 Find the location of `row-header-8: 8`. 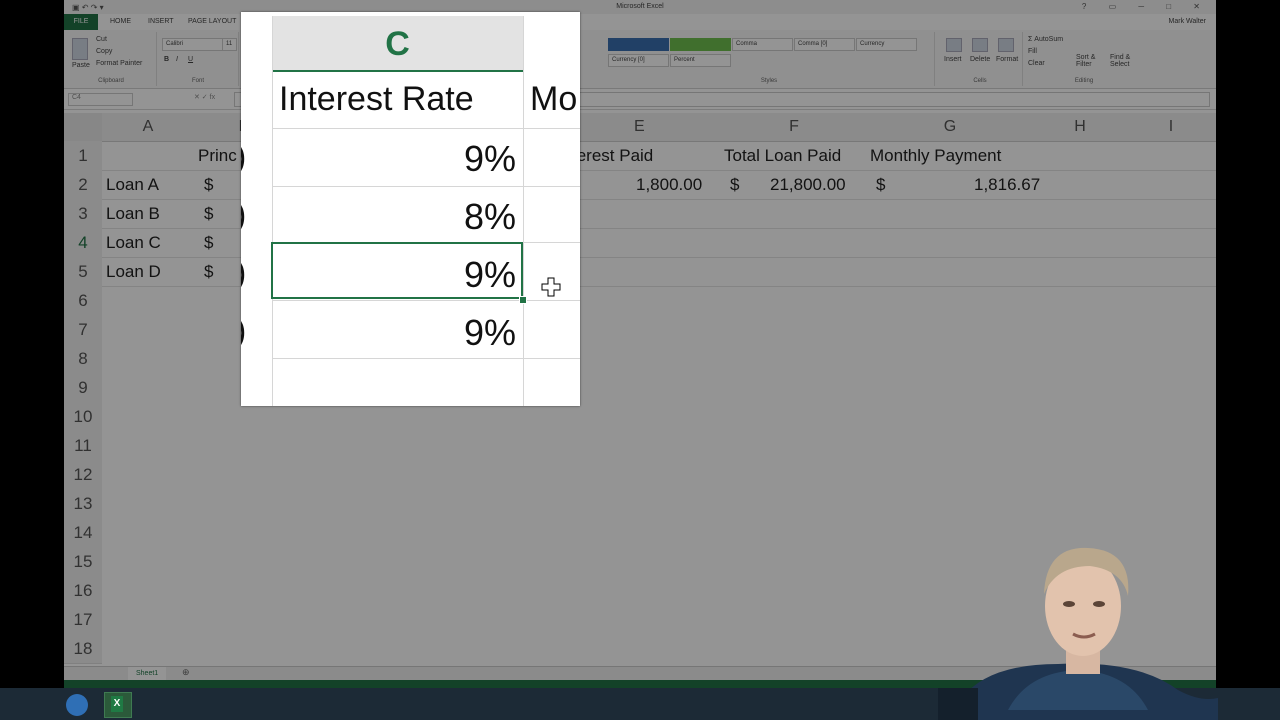

row-header-8: 8 is located at coordinates (83, 359).